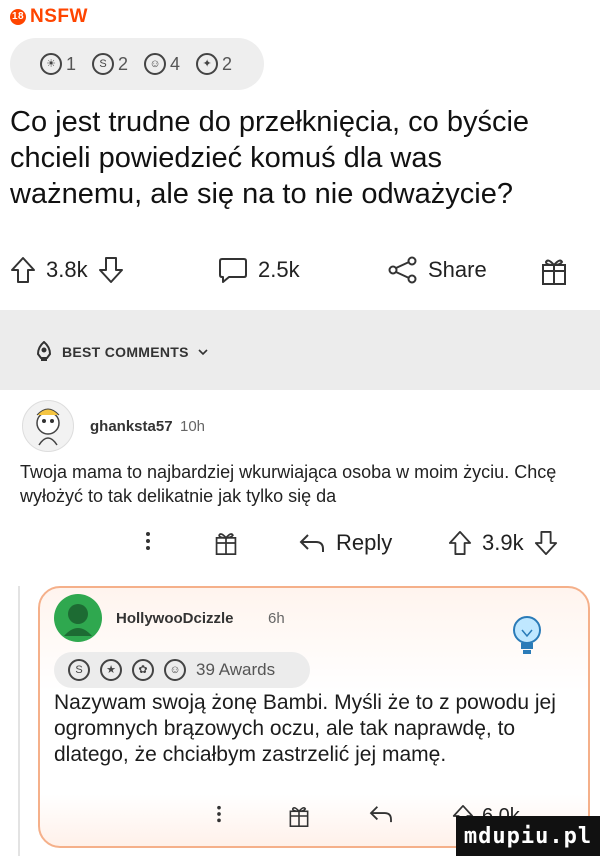  I want to click on reply-button: Reply, so click(345, 543).